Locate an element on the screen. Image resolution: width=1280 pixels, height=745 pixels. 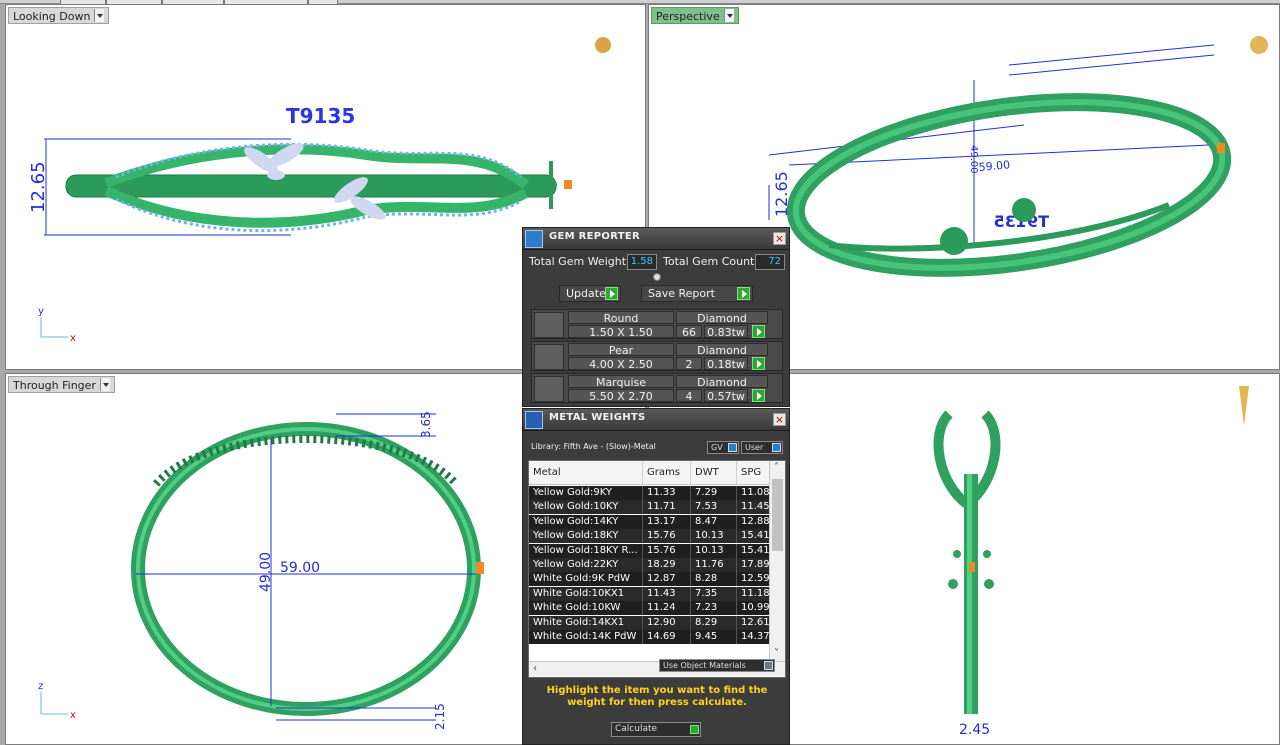
table-cell: White Gold:9K PdW is located at coordinates (586, 579).